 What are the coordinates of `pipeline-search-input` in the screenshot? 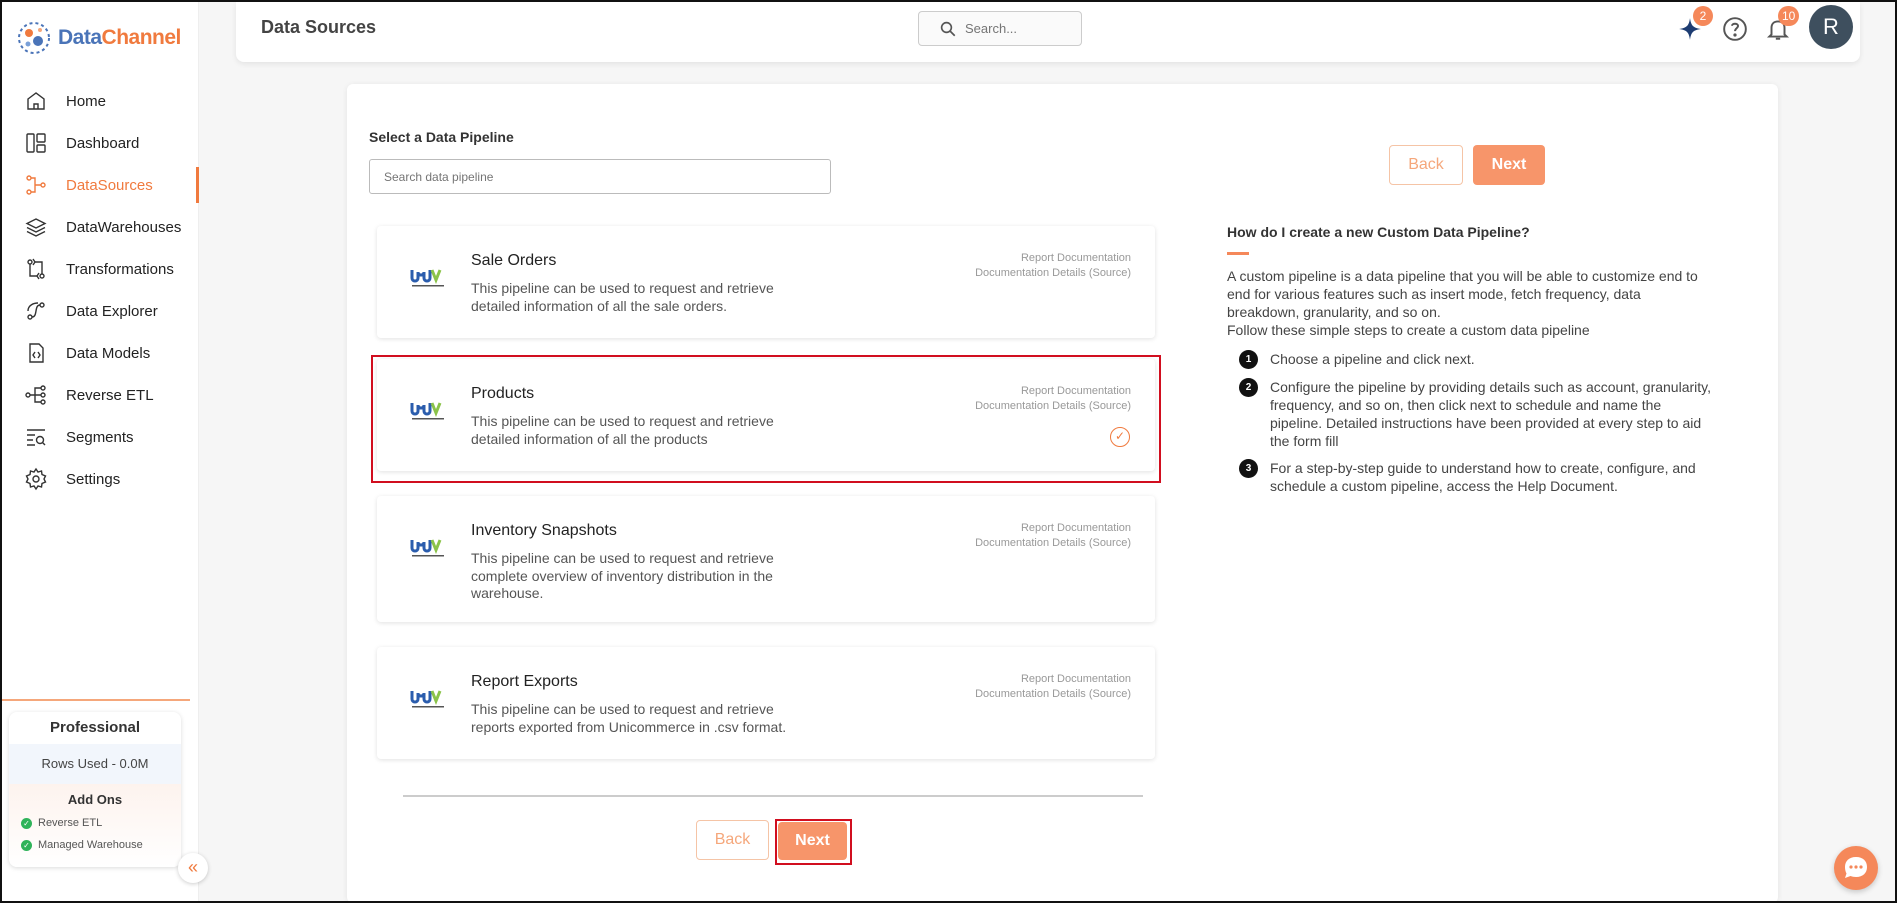 It's located at (600, 176).